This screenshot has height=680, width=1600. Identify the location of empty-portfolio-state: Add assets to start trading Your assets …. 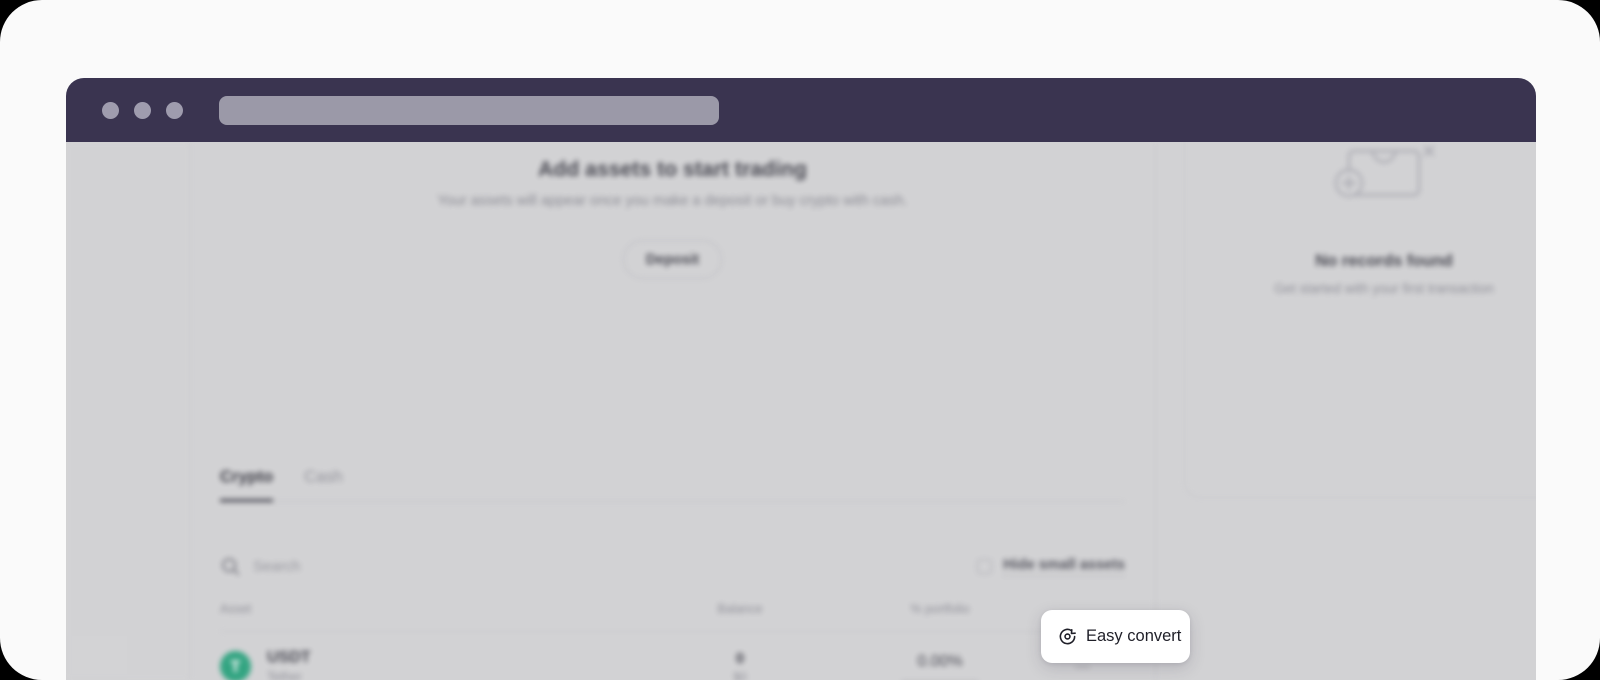
(672, 210).